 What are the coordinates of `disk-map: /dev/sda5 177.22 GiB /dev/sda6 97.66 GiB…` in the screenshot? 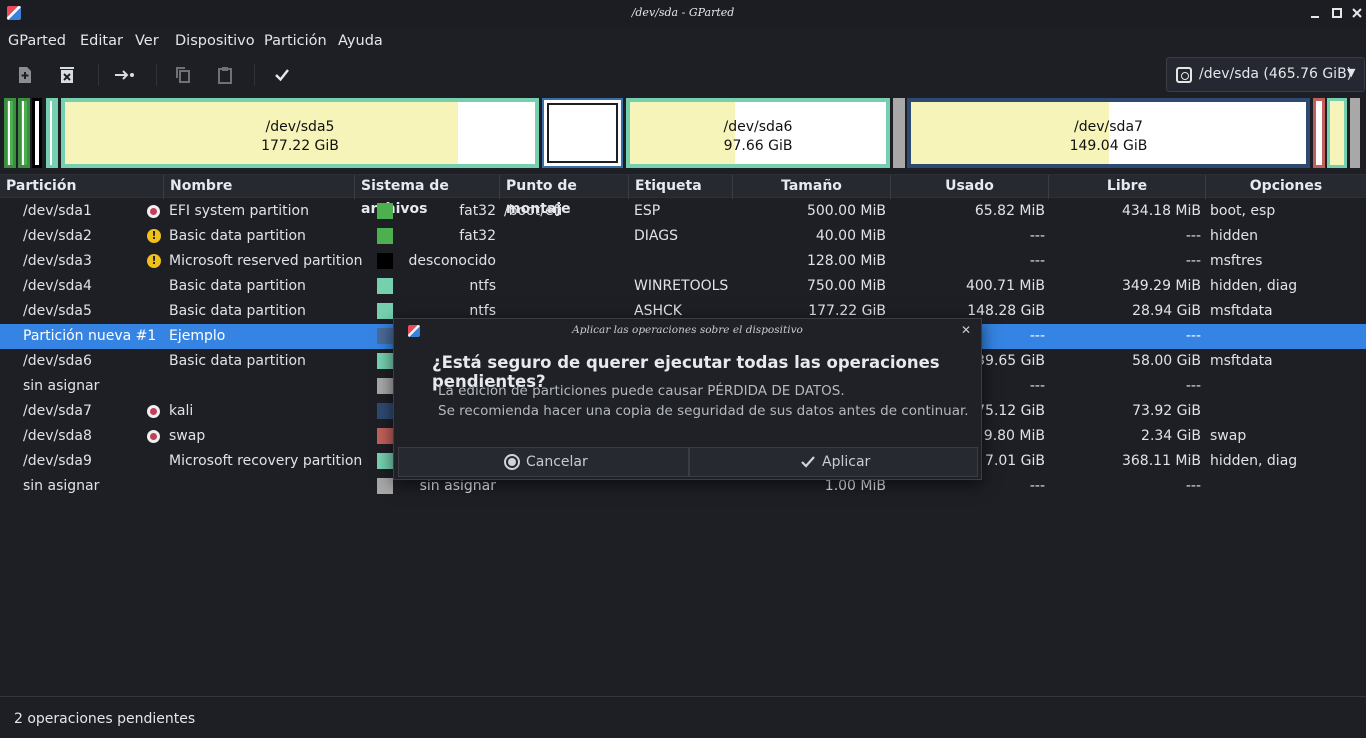 It's located at (683, 133).